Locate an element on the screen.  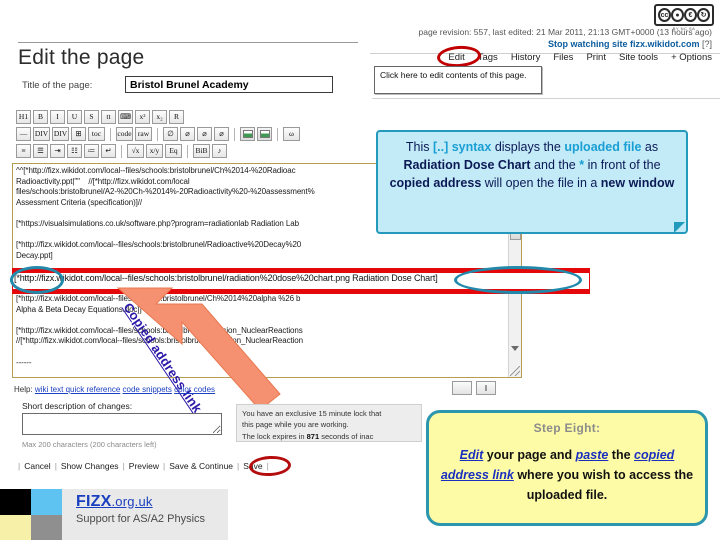
inline-math-button: x/y is located at coordinates (154, 151).